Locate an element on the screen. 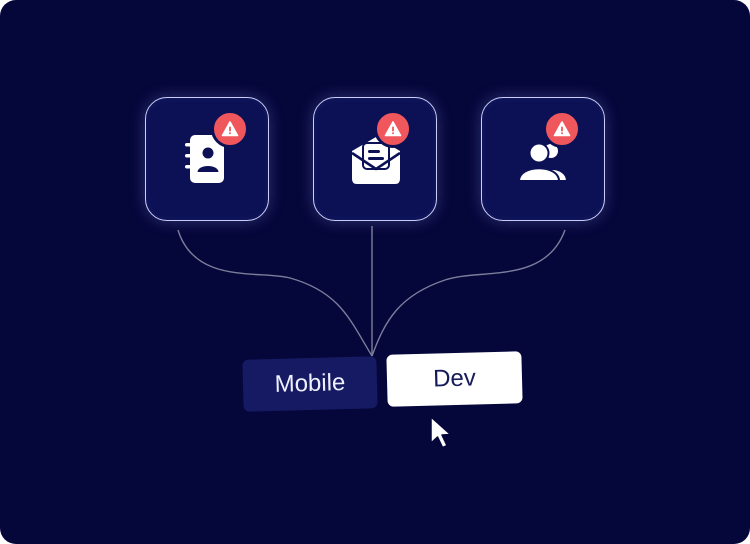  dev-chip-label: Dev is located at coordinates (454, 378).